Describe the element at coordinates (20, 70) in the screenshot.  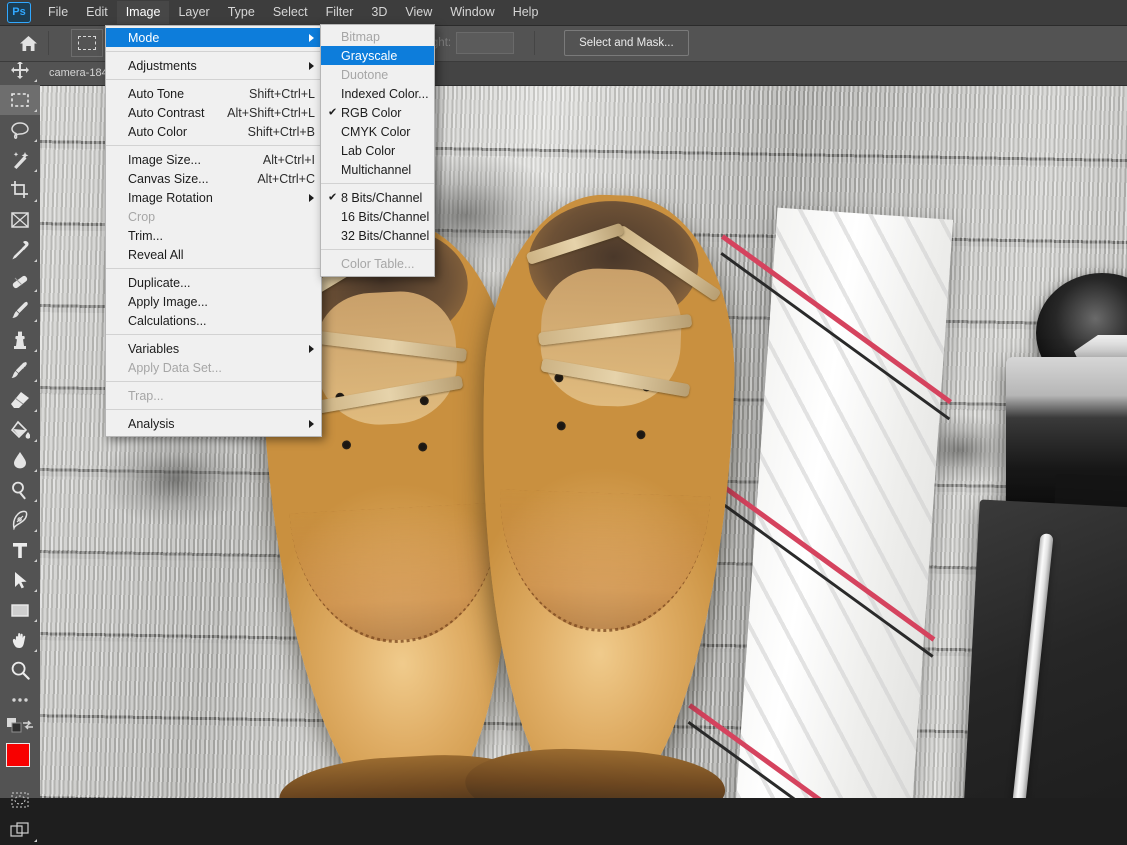
I see `move-icon` at that location.